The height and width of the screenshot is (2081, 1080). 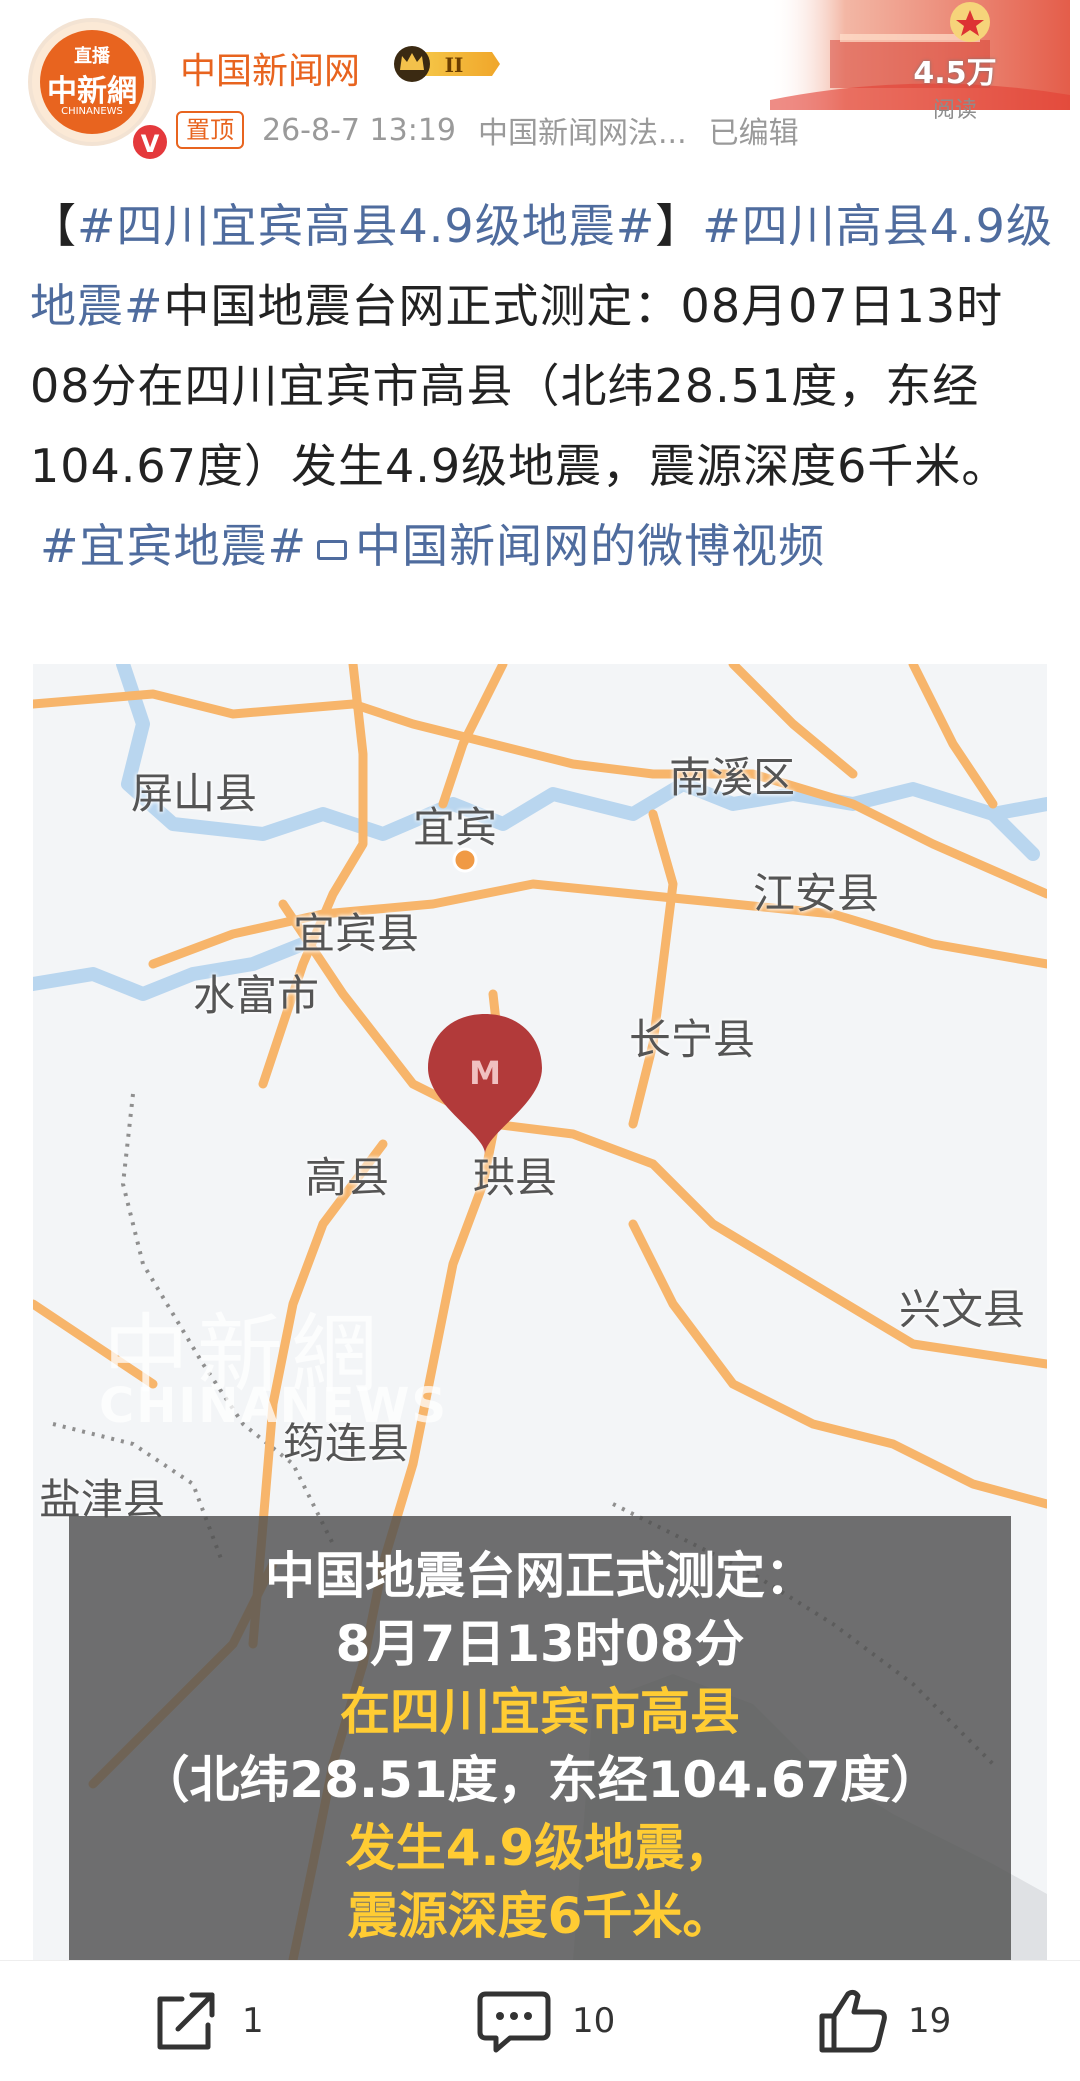 I want to click on video-camera-icon, so click(x=332, y=549).